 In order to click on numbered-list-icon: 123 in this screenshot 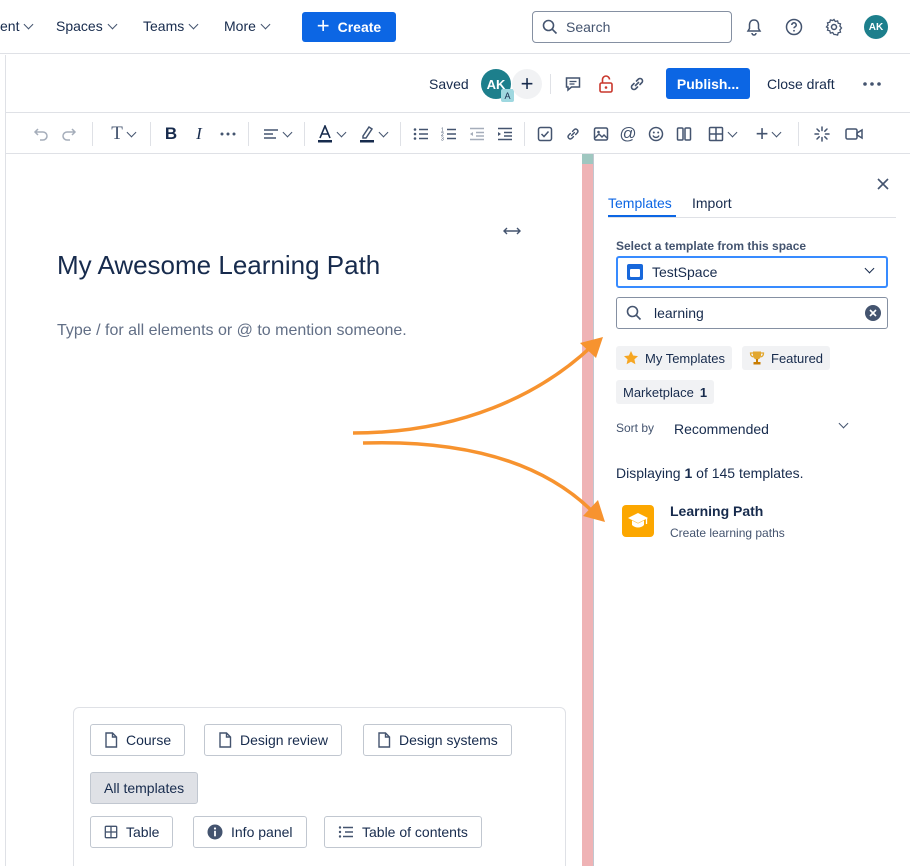, I will do `click(449, 134)`.